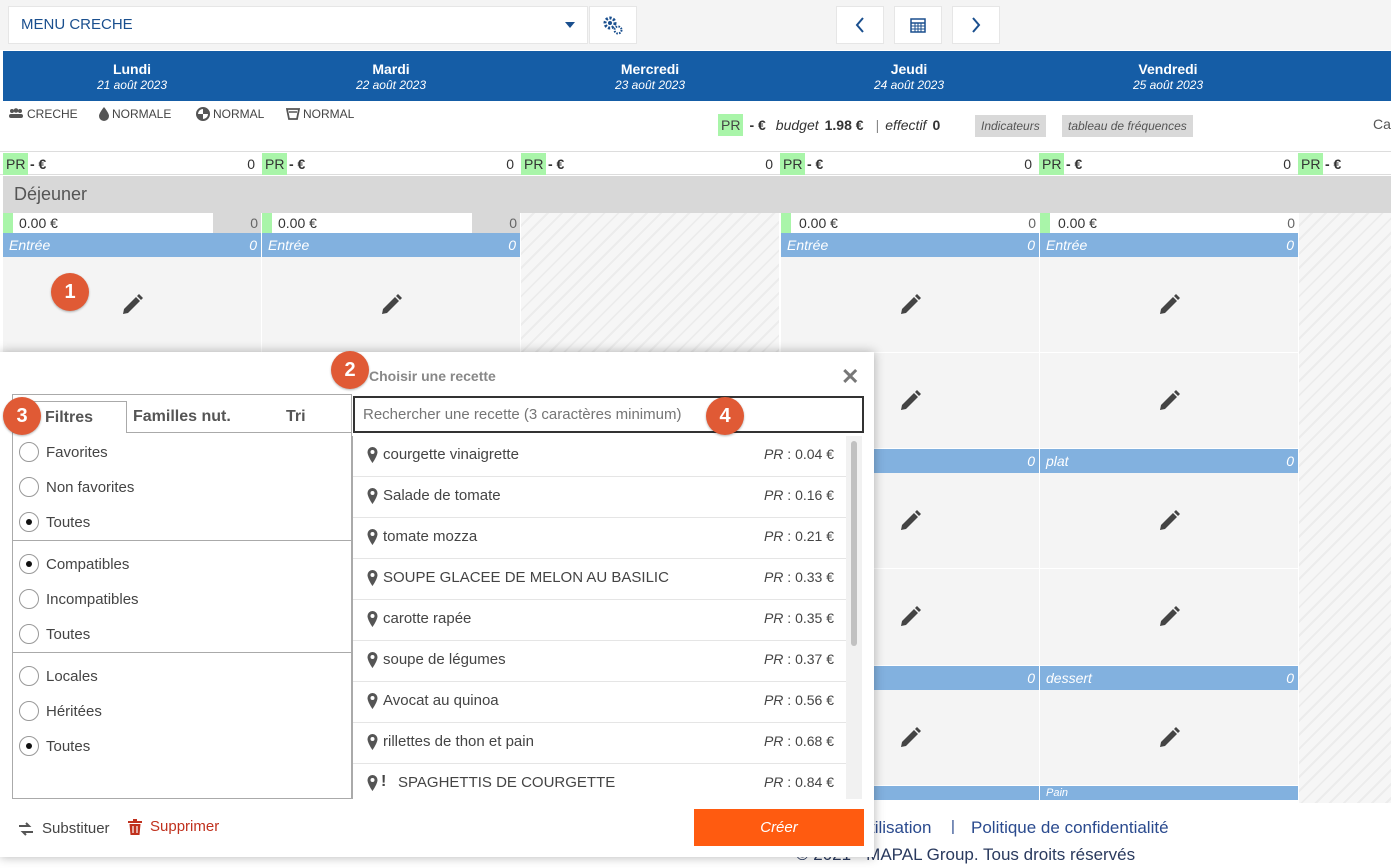  Describe the element at coordinates (432, 376) in the screenshot. I see `dialog-title: Choisir une recette` at that location.